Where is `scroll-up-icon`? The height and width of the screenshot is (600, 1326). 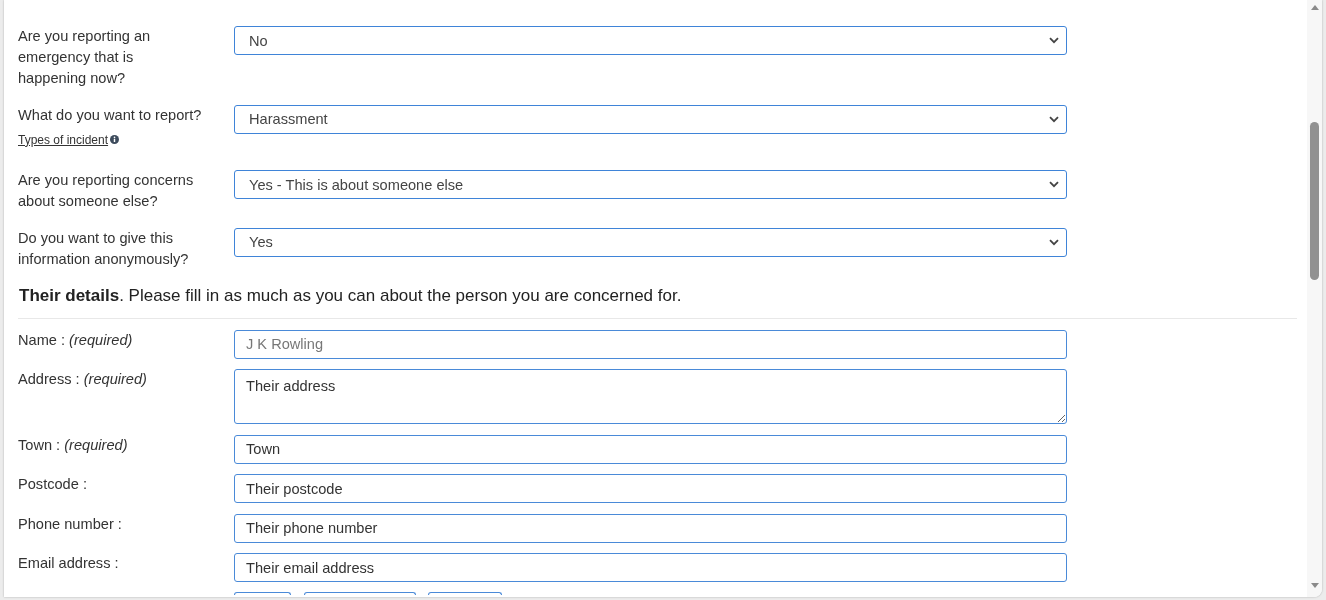
scroll-up-icon is located at coordinates (1314, 7).